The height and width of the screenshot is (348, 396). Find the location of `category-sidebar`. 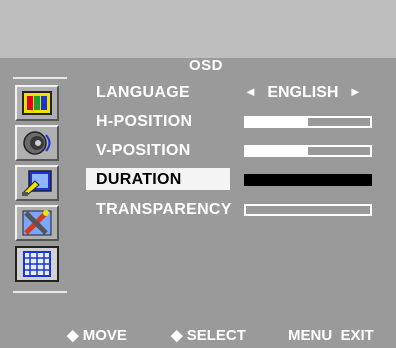

category-sidebar is located at coordinates (40, 185).